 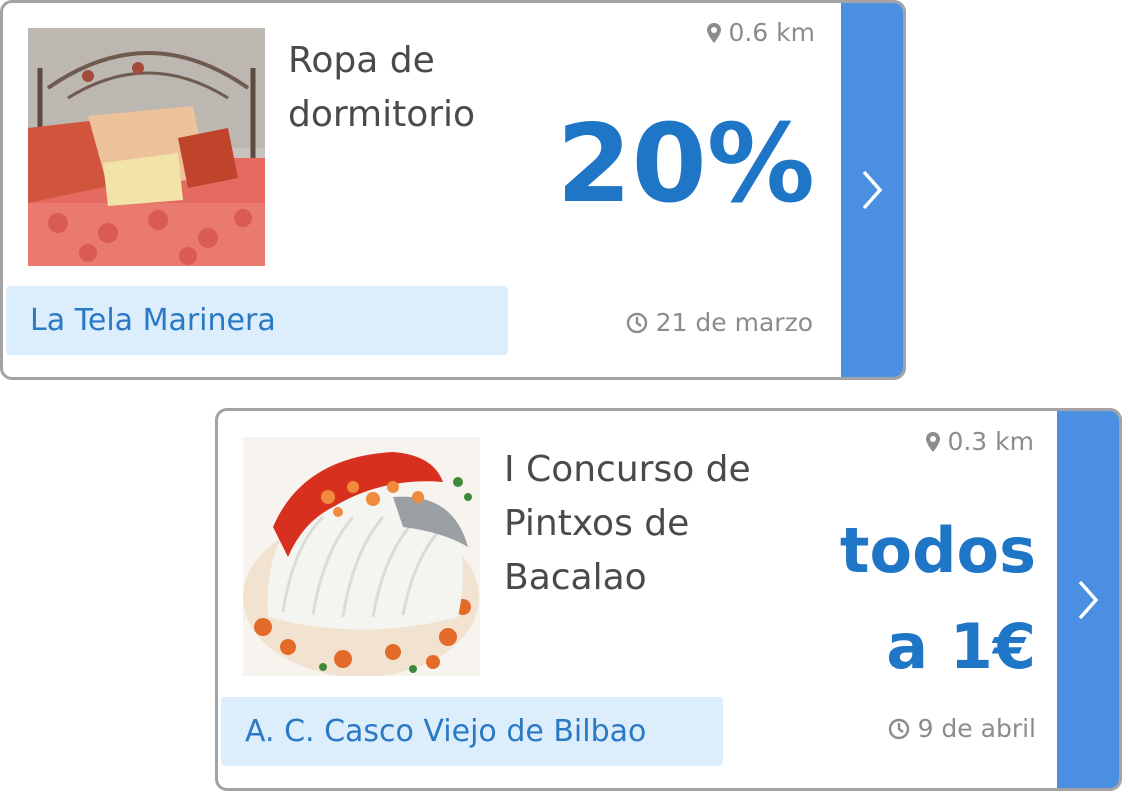 I want to click on deal-title: I Concurso de Pintxos de Bacalao, so click(x=627, y=523).